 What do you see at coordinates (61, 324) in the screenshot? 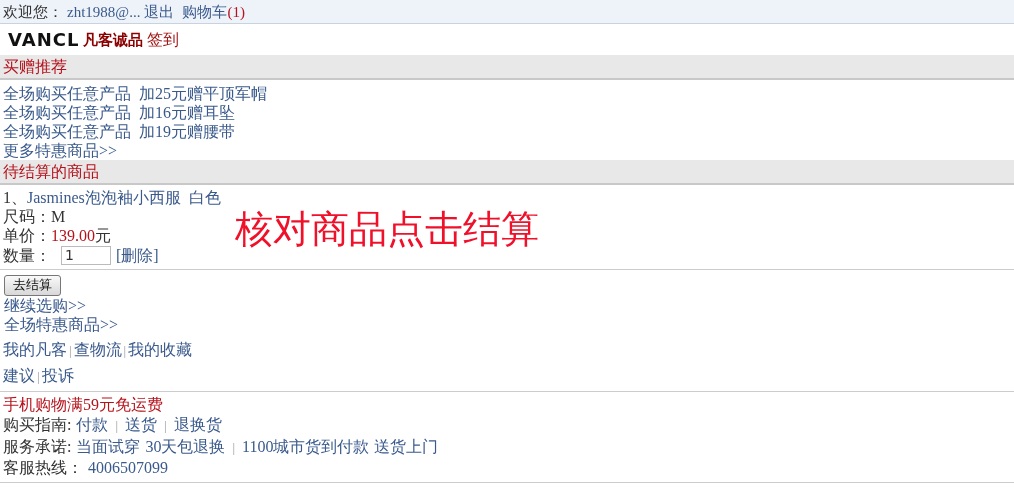
I see `continue-link: 全场特惠商品>>` at bounding box center [61, 324].